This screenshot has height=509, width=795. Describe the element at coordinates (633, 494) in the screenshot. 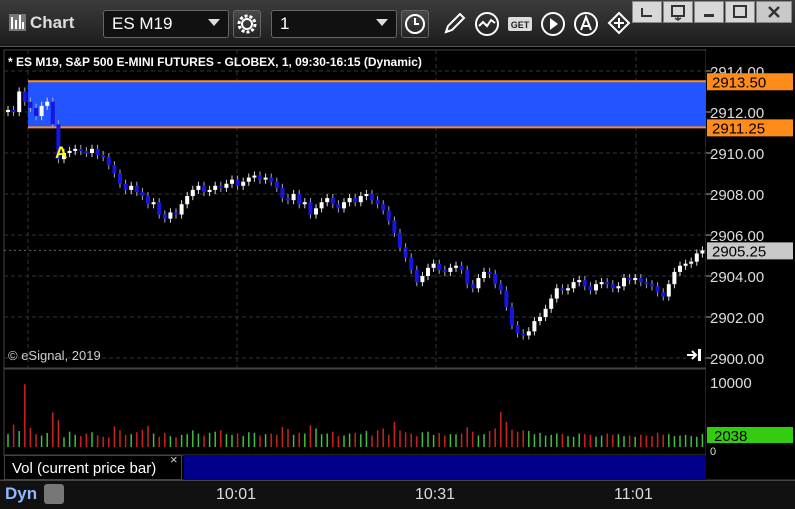

I see `time-axis-label: 11:01` at that location.